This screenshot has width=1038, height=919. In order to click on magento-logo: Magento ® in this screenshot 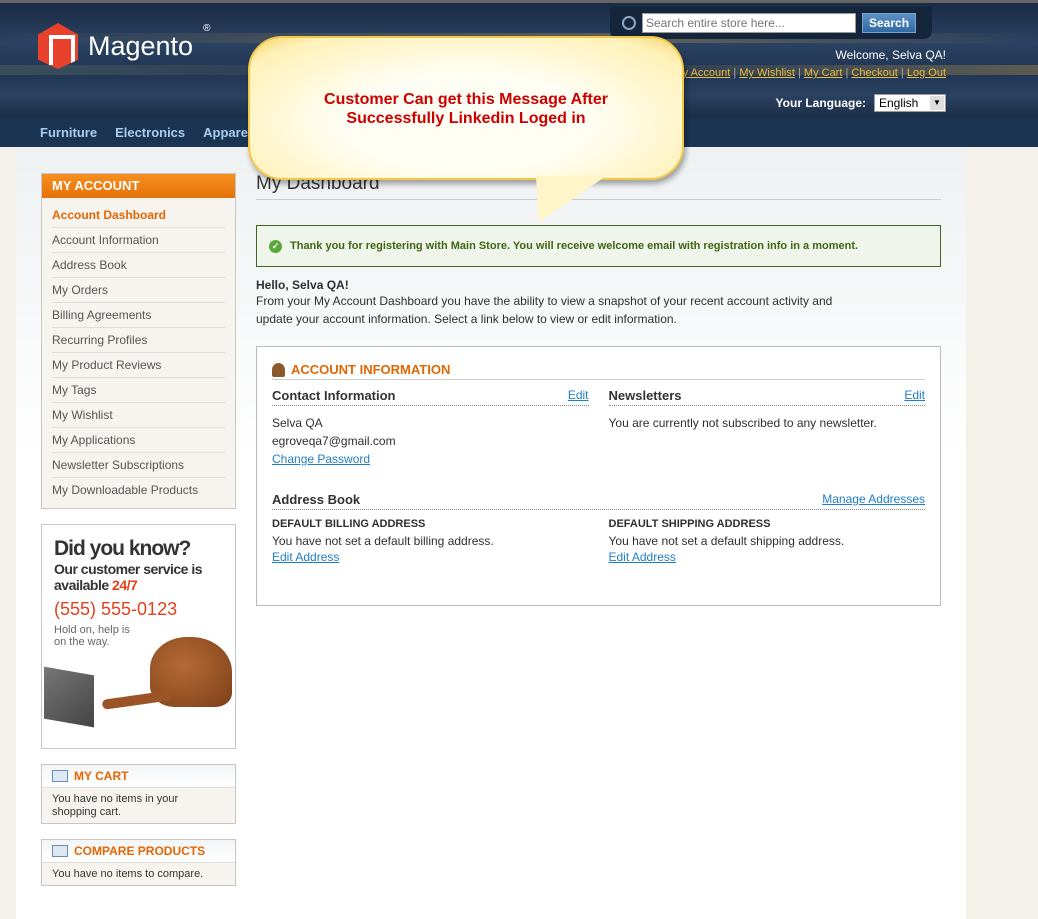, I will do `click(124, 46)`.